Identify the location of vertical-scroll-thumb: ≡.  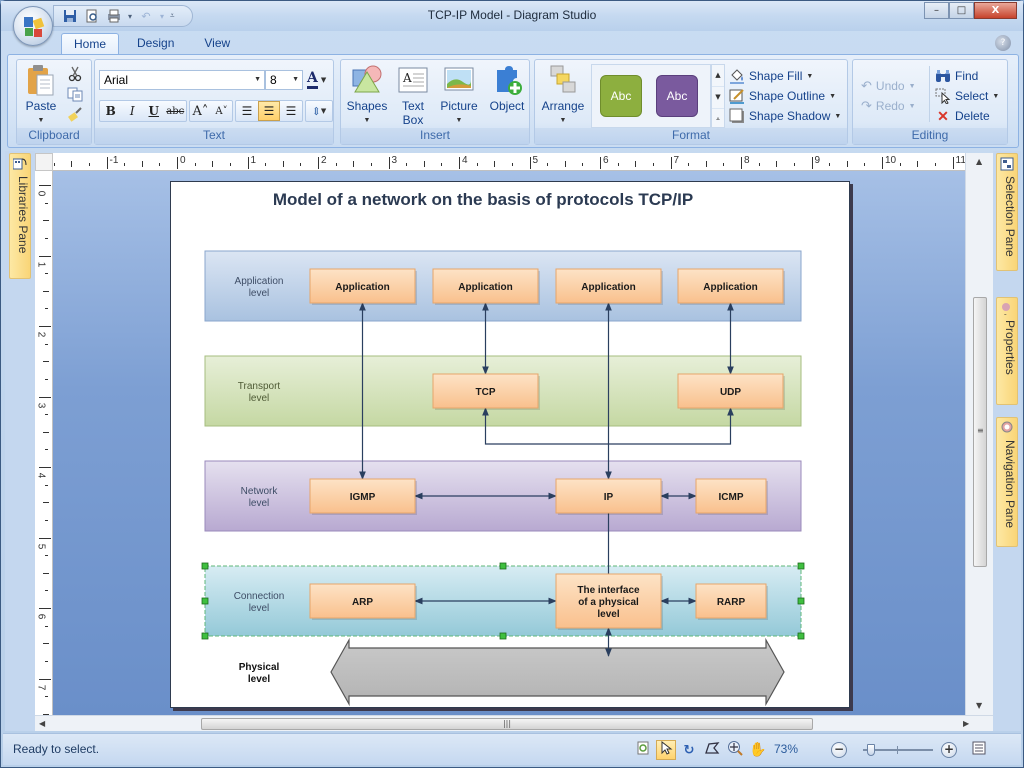
(980, 432).